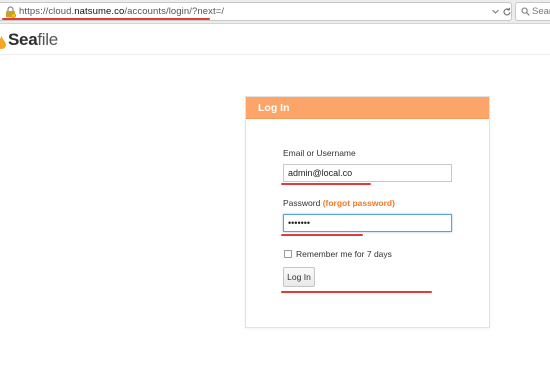  I want to click on search-bar: Sear, so click(532, 11).